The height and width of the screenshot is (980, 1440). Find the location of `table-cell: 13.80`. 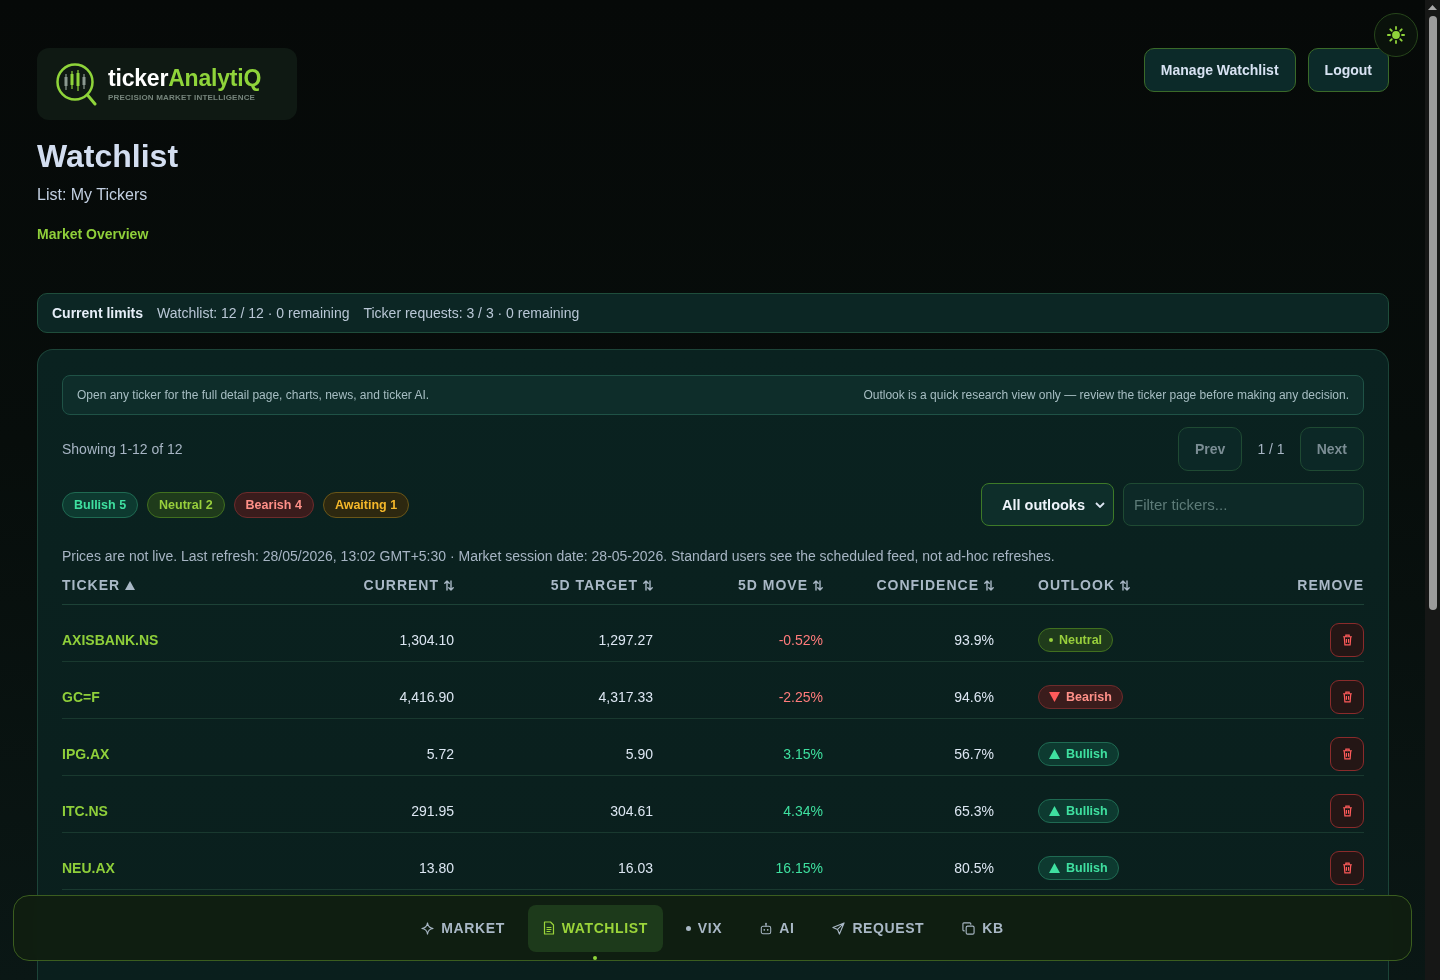

table-cell: 13.80 is located at coordinates (436, 867).